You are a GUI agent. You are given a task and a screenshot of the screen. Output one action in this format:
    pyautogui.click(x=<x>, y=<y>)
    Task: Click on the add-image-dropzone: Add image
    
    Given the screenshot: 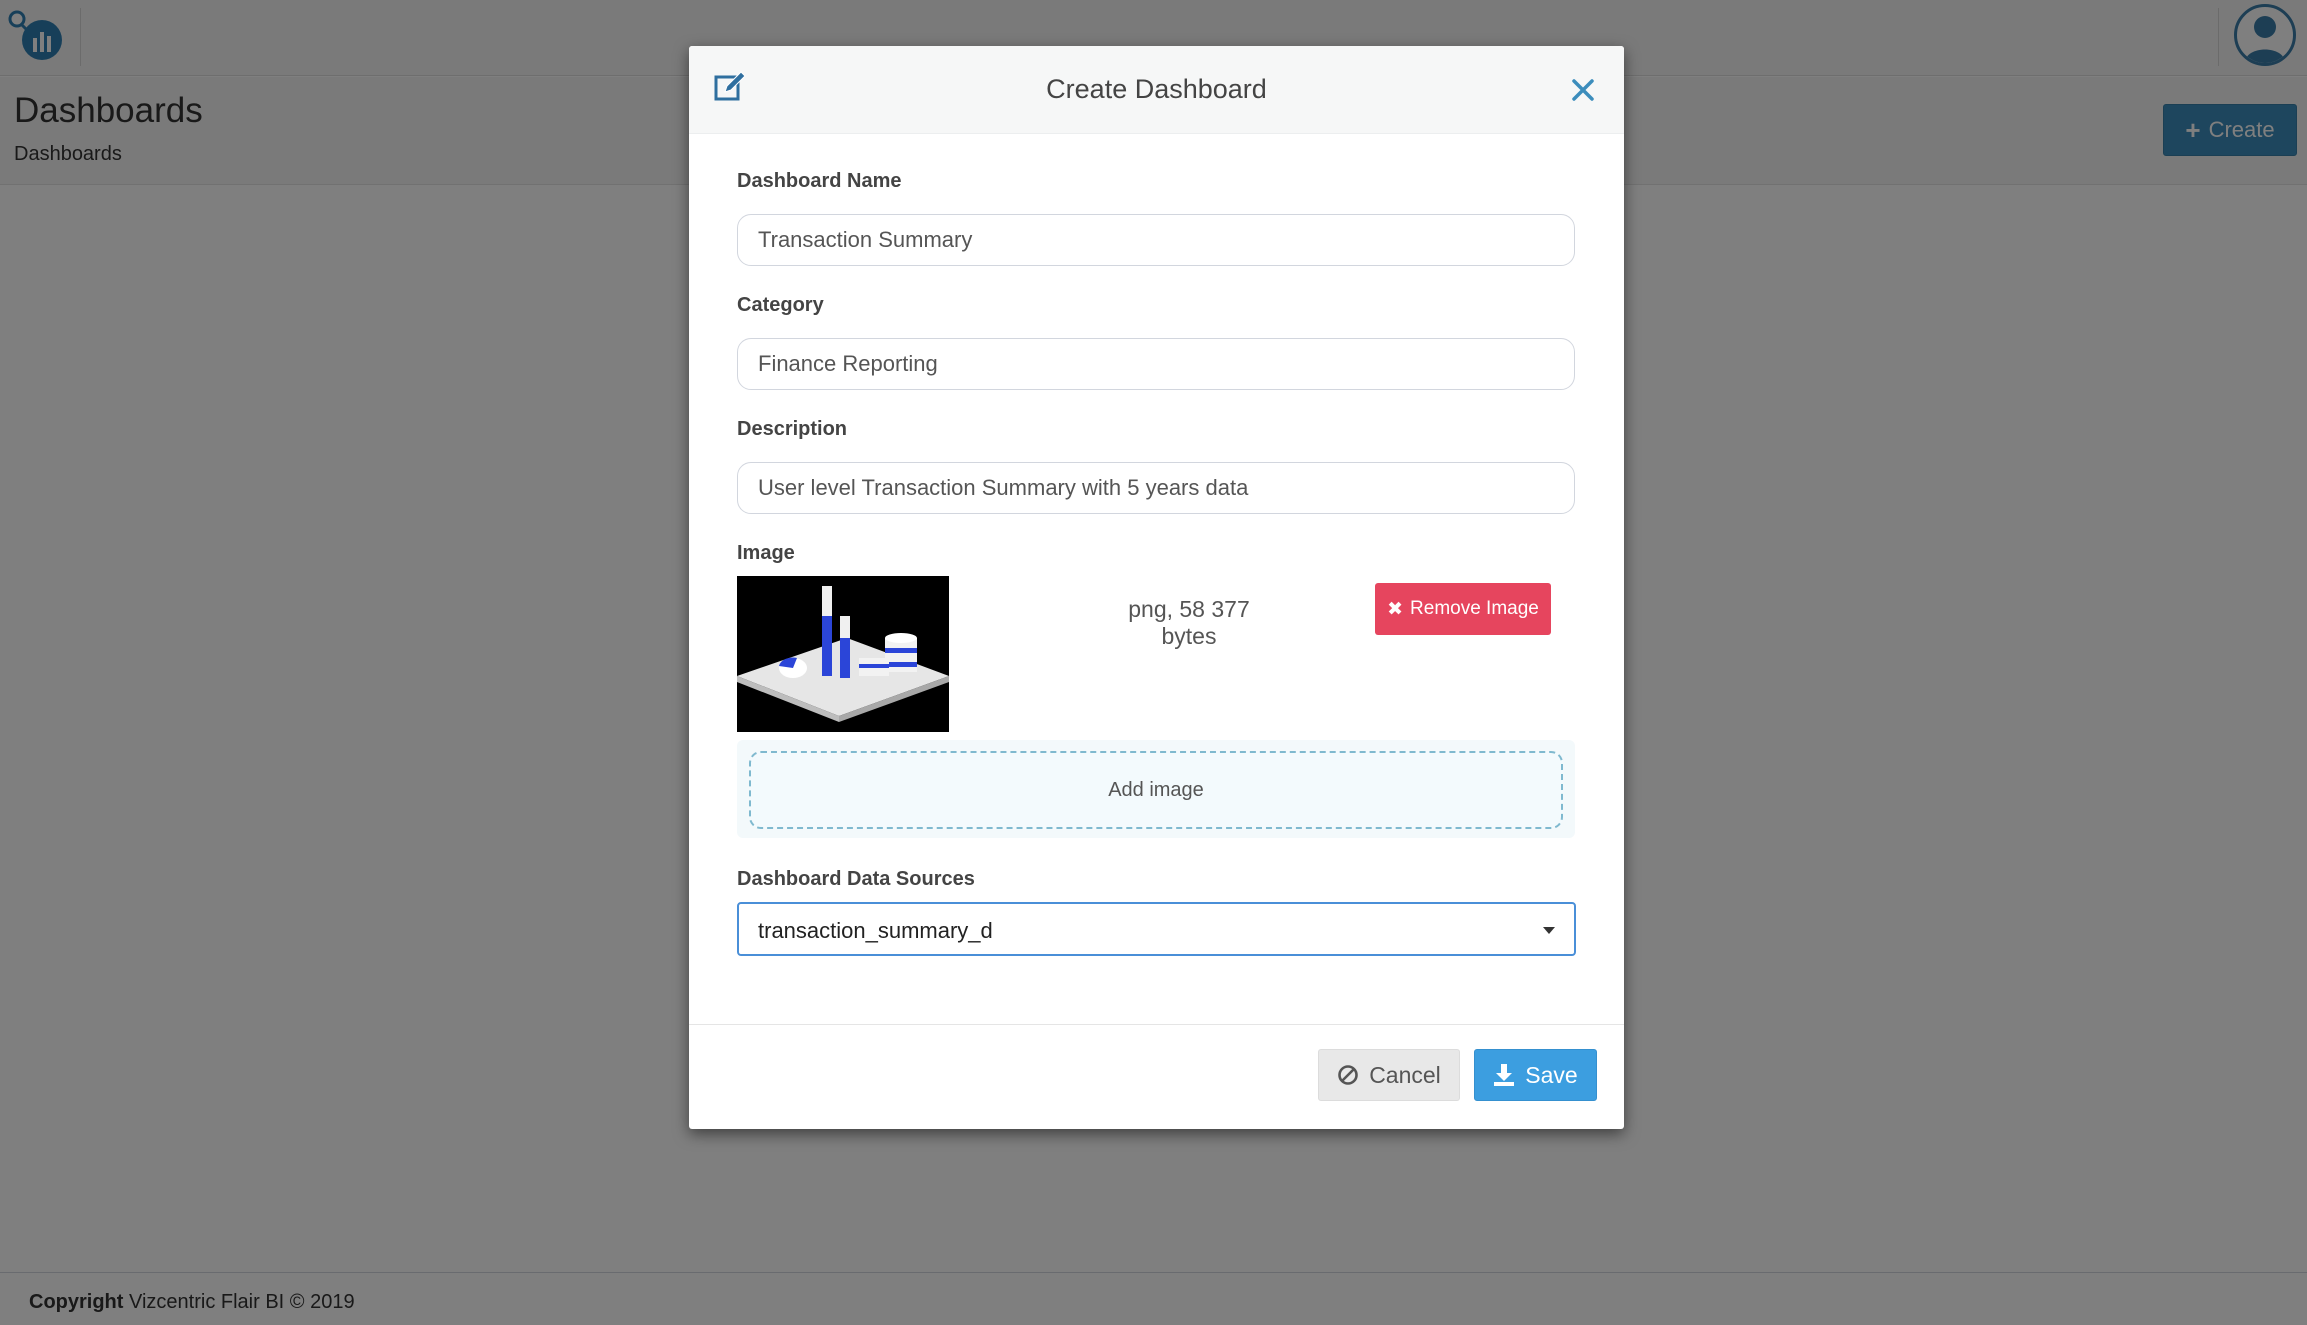 What is the action you would take?
    pyautogui.click(x=1156, y=790)
    